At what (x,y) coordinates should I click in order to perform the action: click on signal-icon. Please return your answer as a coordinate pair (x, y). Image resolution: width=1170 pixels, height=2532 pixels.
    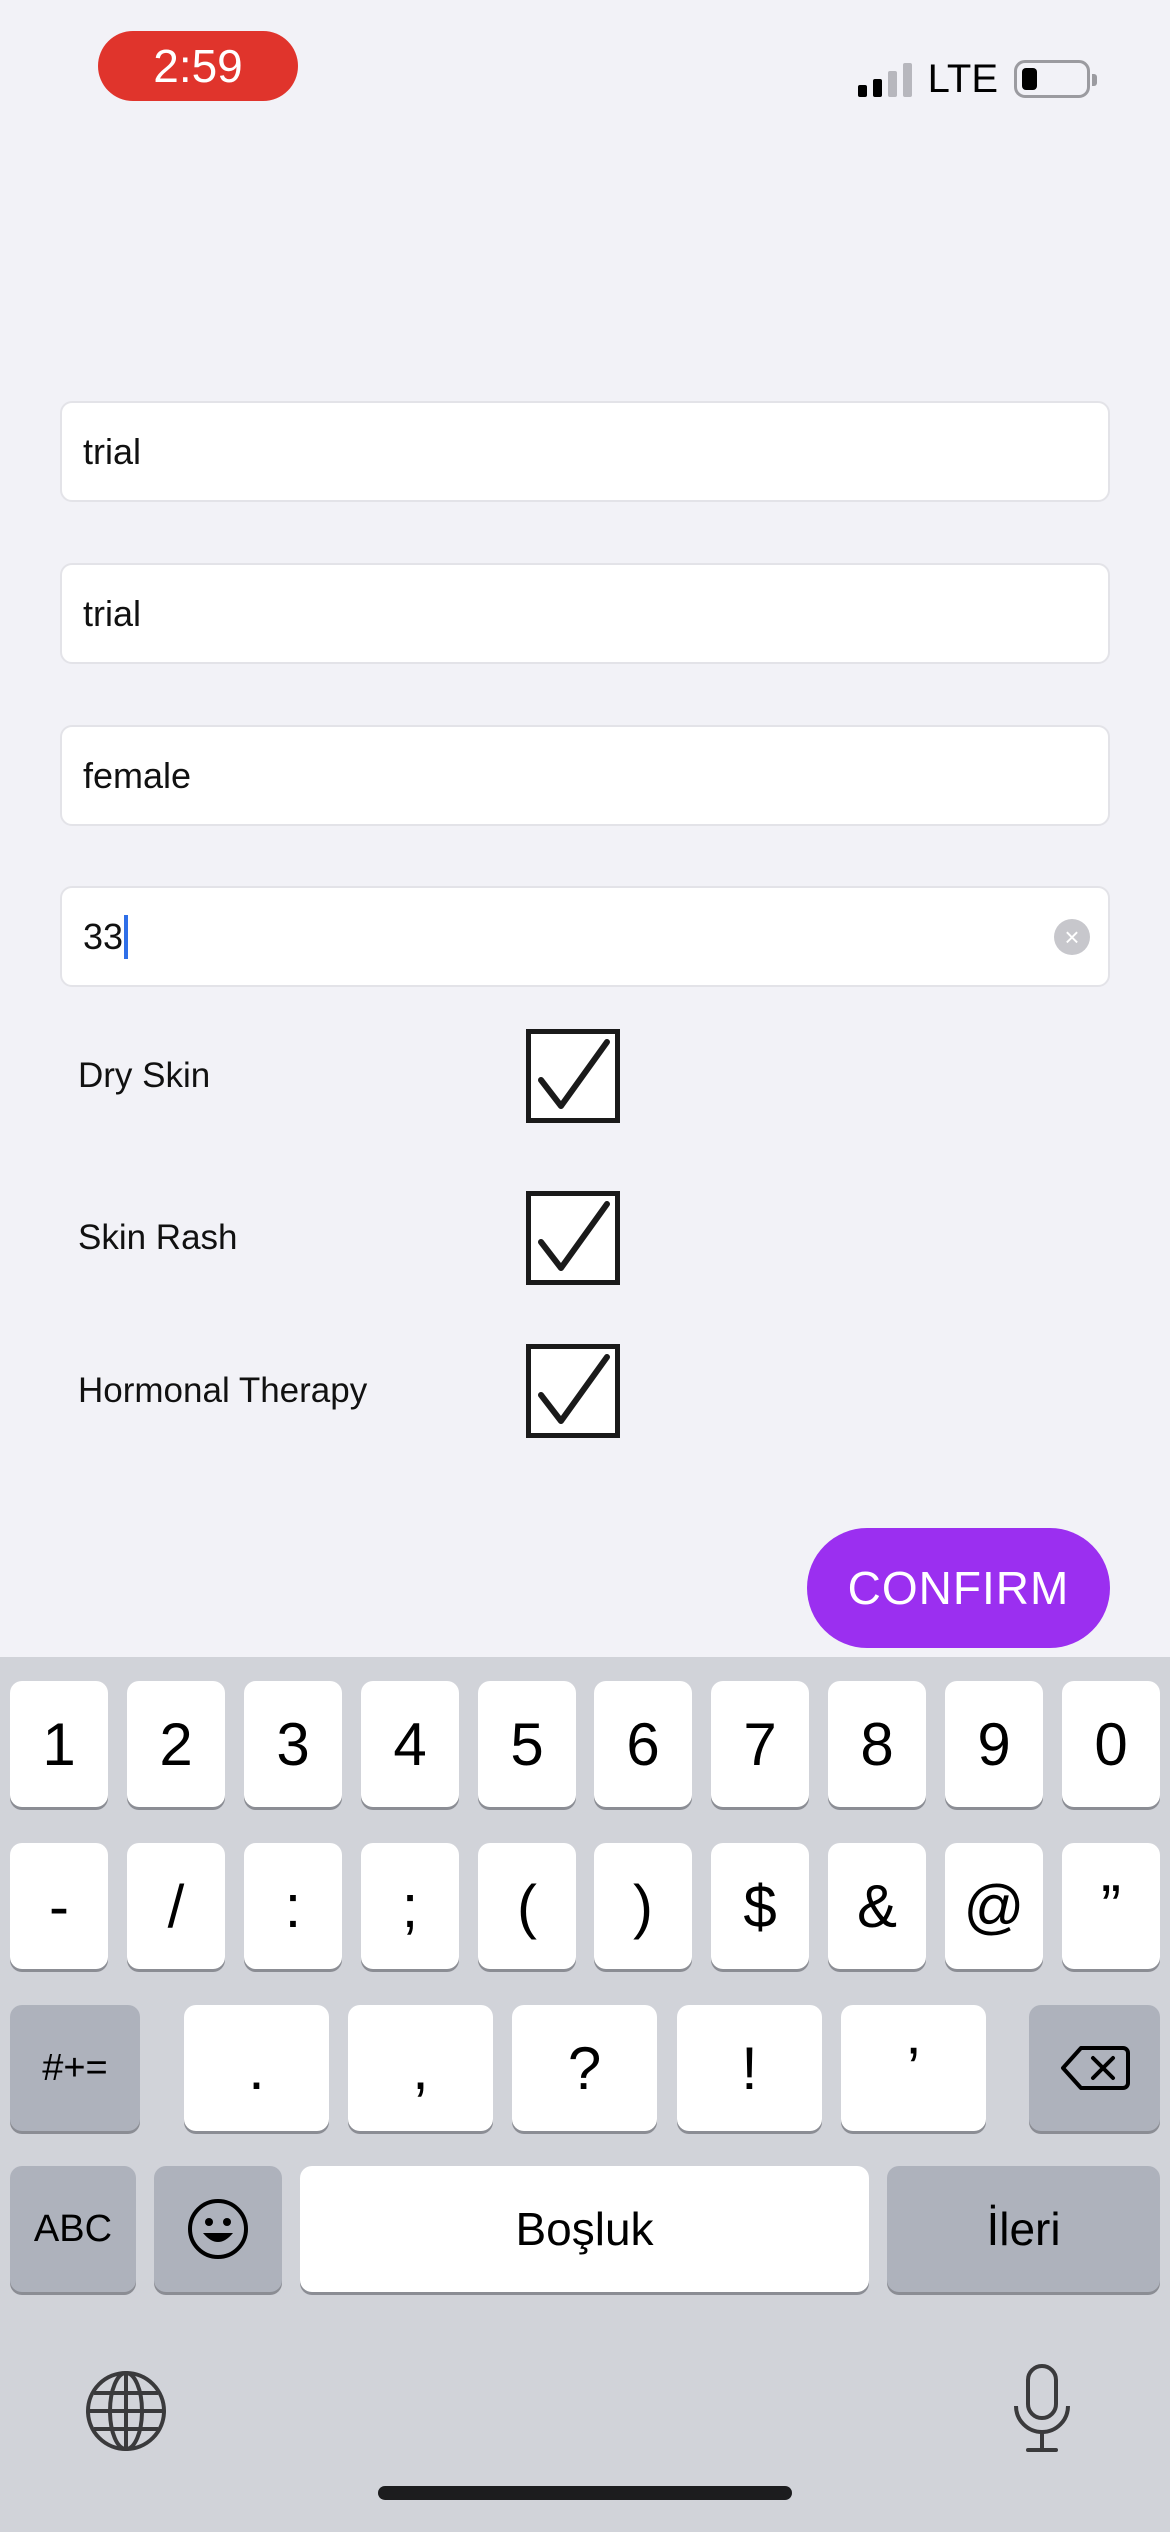
    Looking at the image, I should click on (884, 79).